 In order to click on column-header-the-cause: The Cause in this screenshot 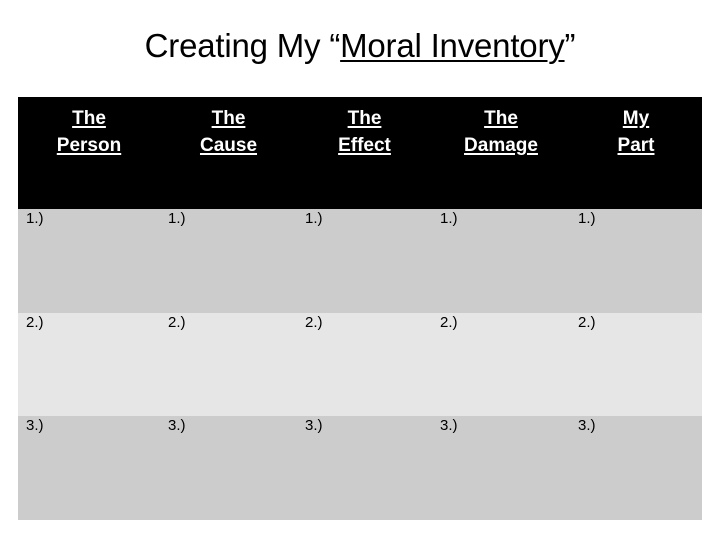, I will do `click(228, 153)`.